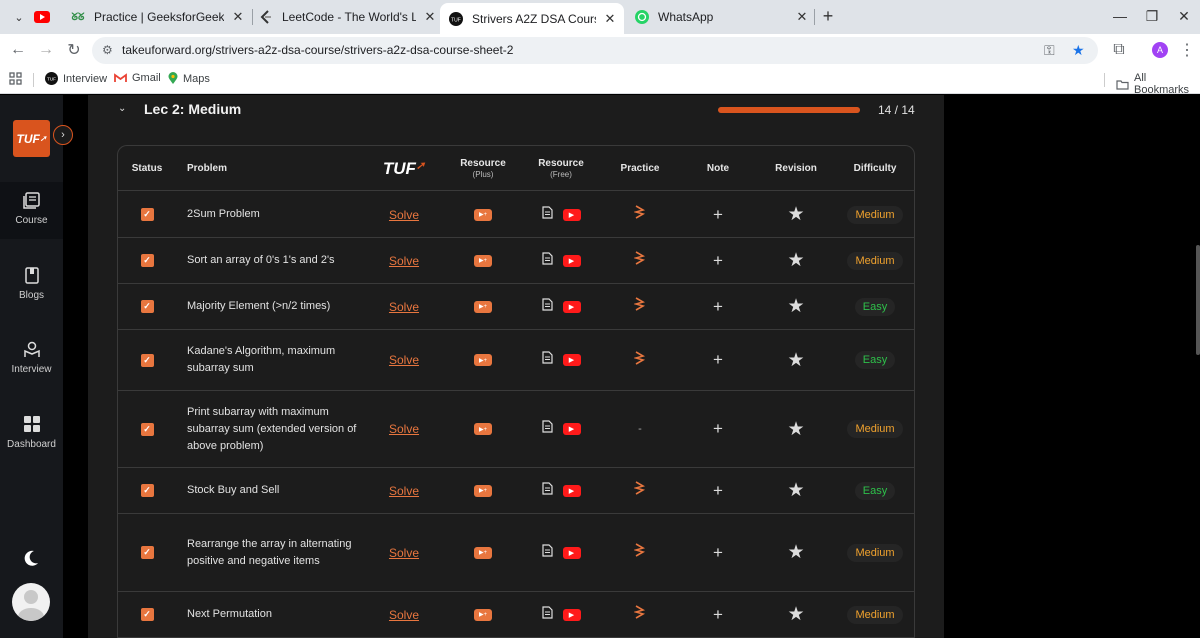 This screenshot has width=1200, height=638. Describe the element at coordinates (1049, 50) in the screenshot. I see `password-key-icon: ⚿` at that location.